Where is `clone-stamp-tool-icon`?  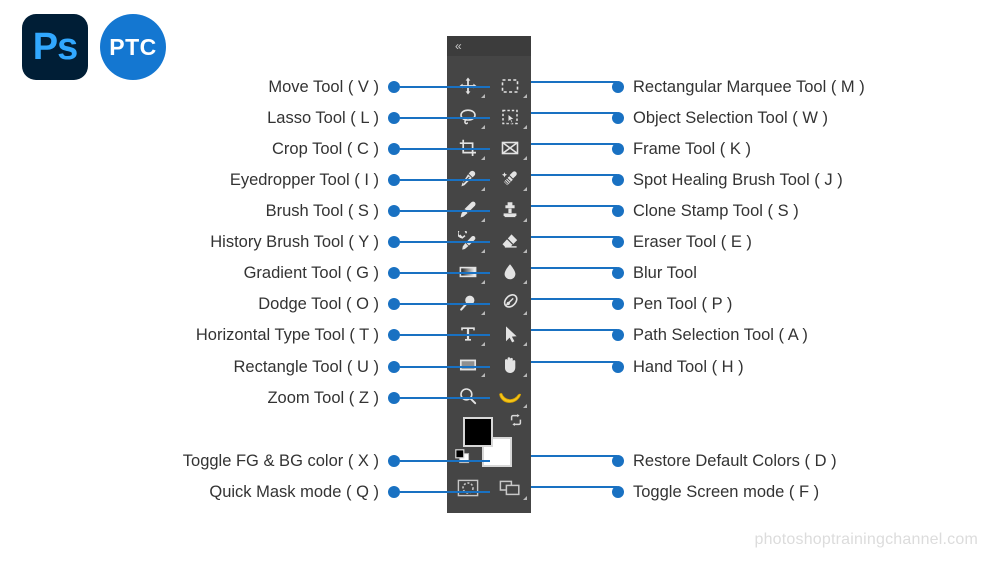
clone-stamp-tool-icon is located at coordinates (510, 209).